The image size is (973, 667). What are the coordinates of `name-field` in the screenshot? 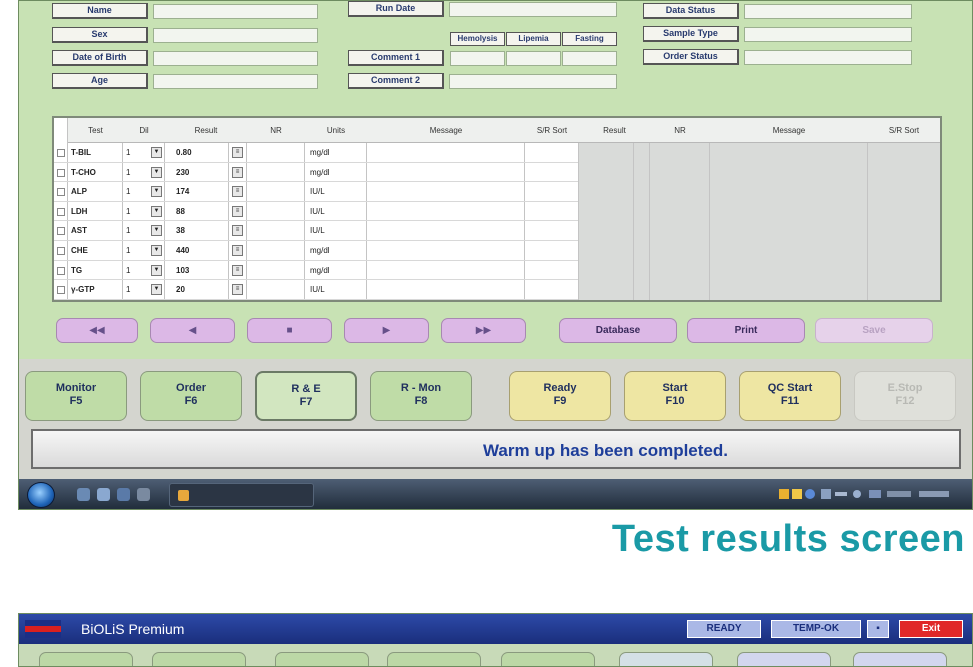 It's located at (235, 11).